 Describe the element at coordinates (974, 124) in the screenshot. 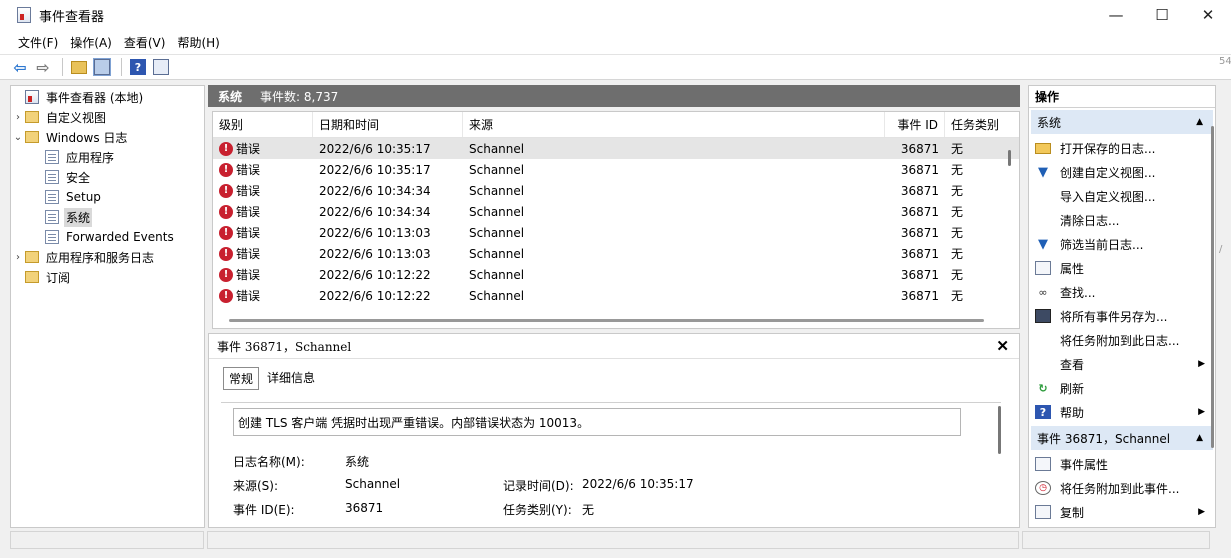

I see `column-task: 任务类别` at that location.